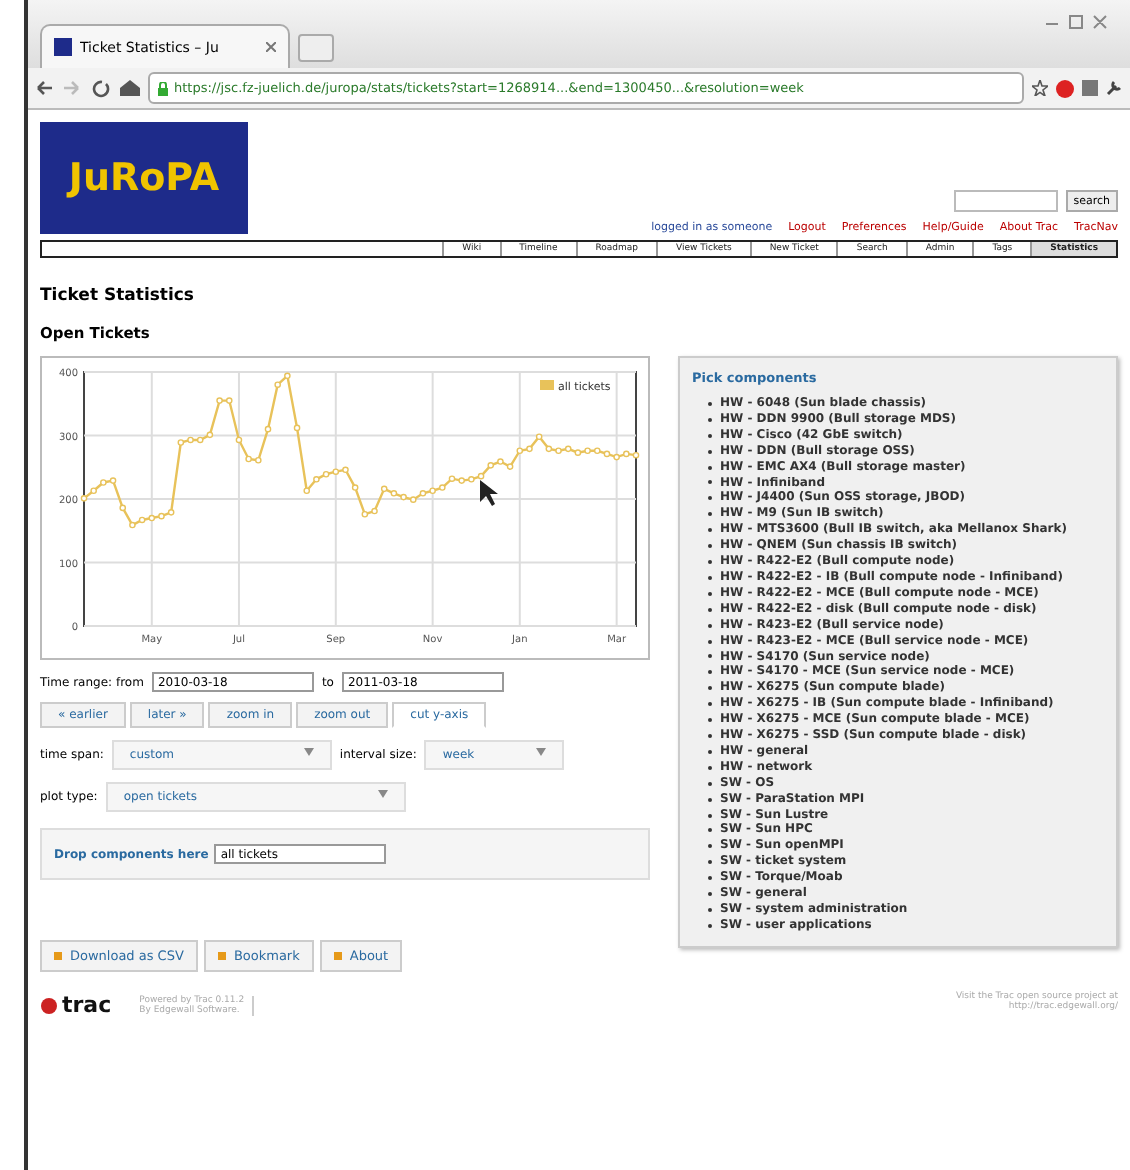 This screenshot has height=1170, width=1130. Describe the element at coordinates (144, 178) in the screenshot. I see `site-logo: JuRoPA` at that location.